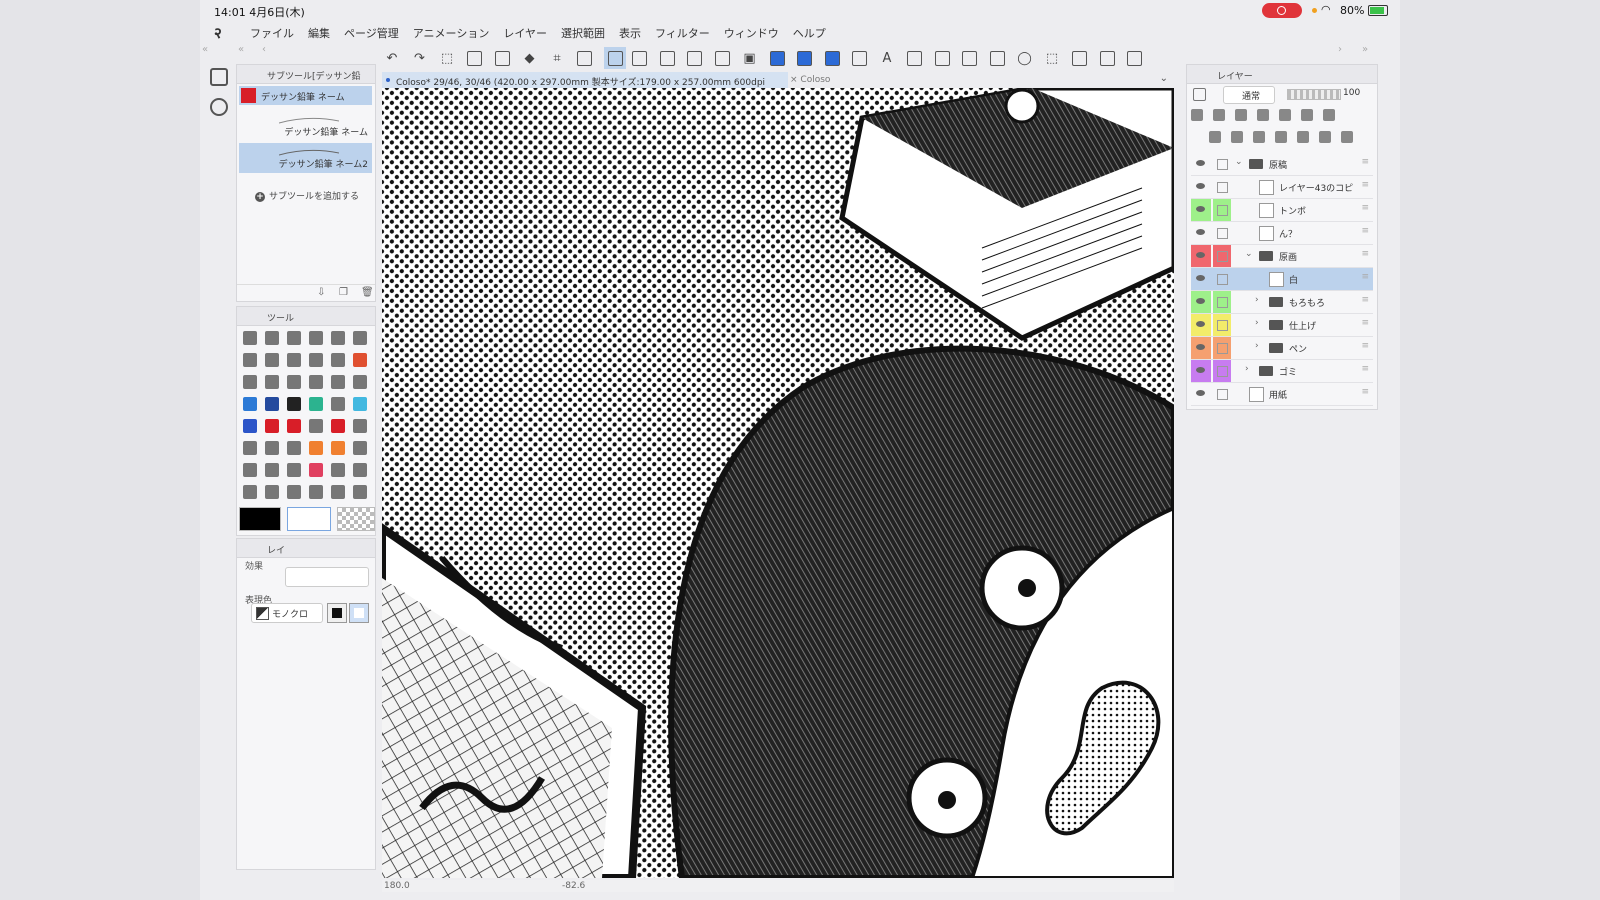 The image size is (1600, 900). What do you see at coordinates (360, 470) in the screenshot?
I see `rect-tool-icon` at bounding box center [360, 470].